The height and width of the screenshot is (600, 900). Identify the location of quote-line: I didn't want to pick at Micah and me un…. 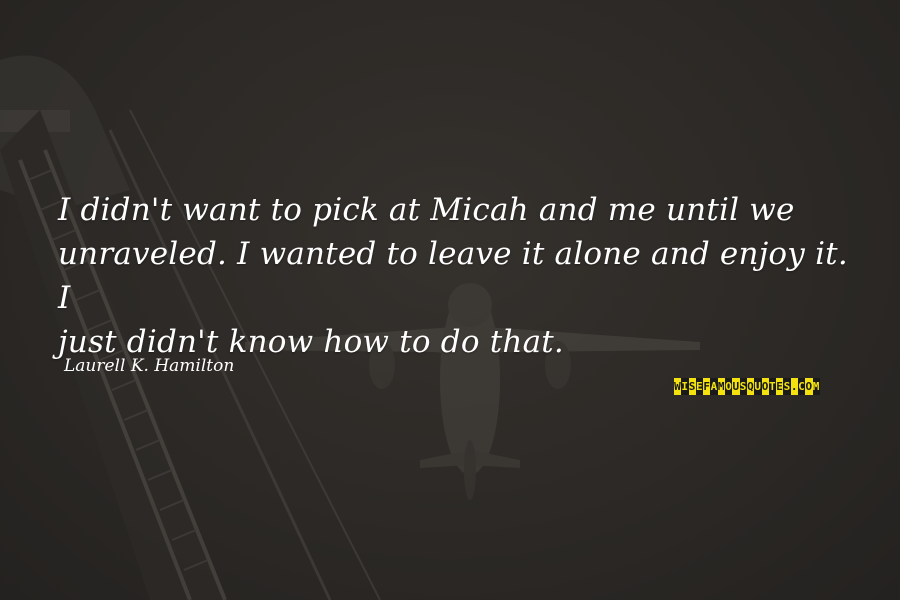
(426, 210).